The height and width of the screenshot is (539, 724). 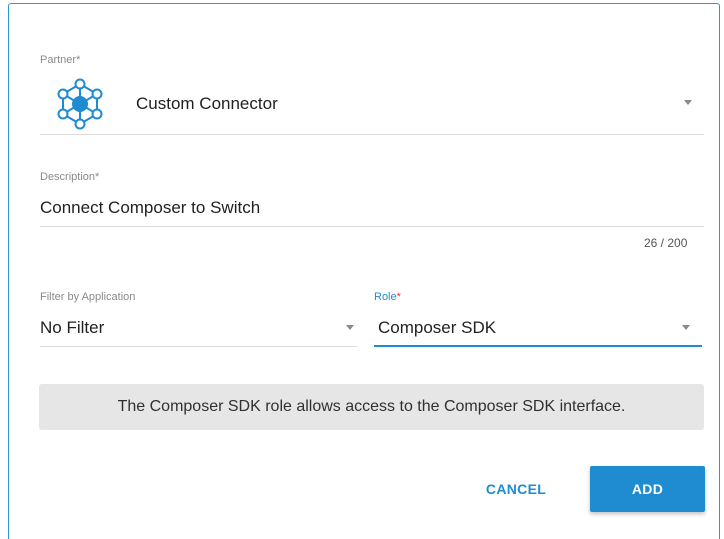 What do you see at coordinates (80, 104) in the screenshot?
I see `custom-connector-icon` at bounding box center [80, 104].